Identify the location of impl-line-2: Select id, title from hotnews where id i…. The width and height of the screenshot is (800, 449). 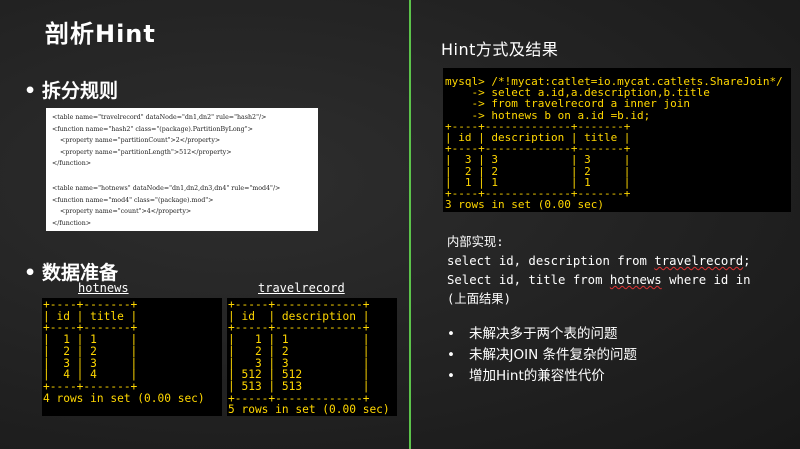
(599, 280).